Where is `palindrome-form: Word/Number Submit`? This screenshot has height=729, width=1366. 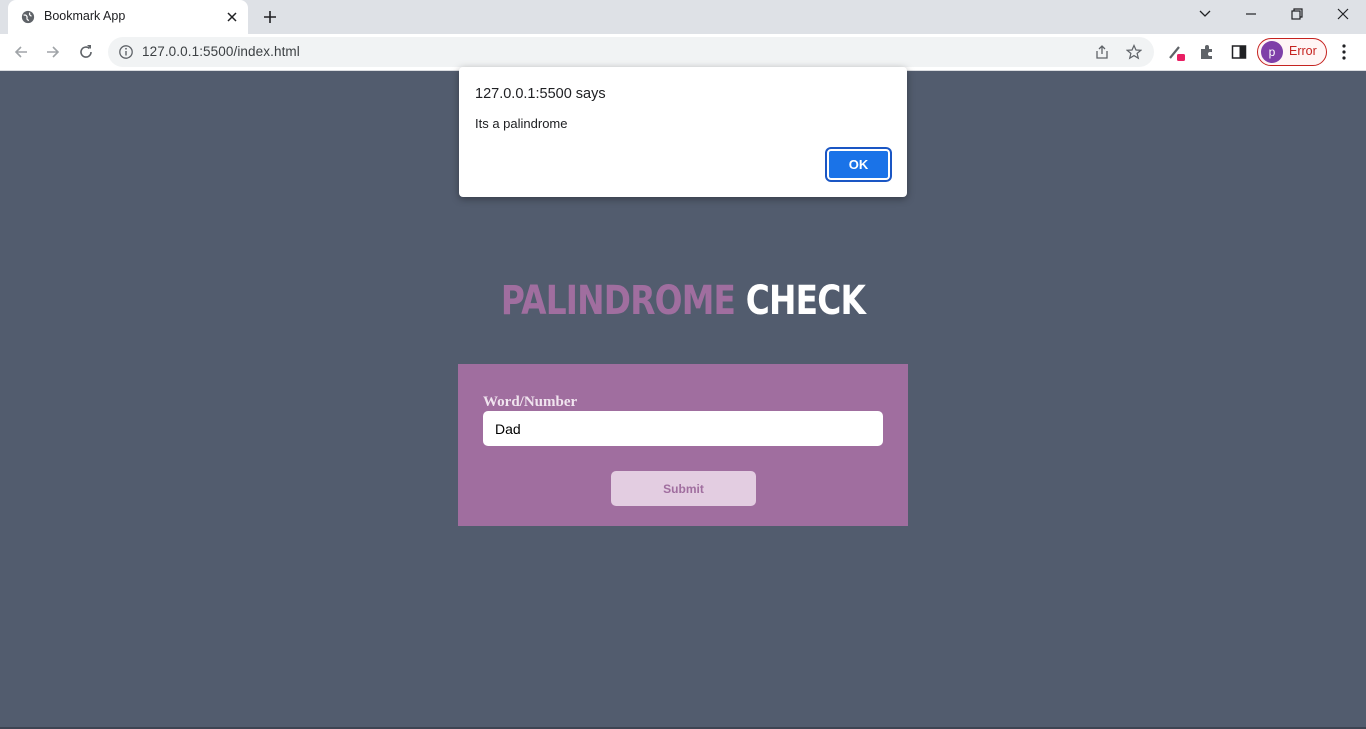
palindrome-form: Word/Number Submit is located at coordinates (683, 445).